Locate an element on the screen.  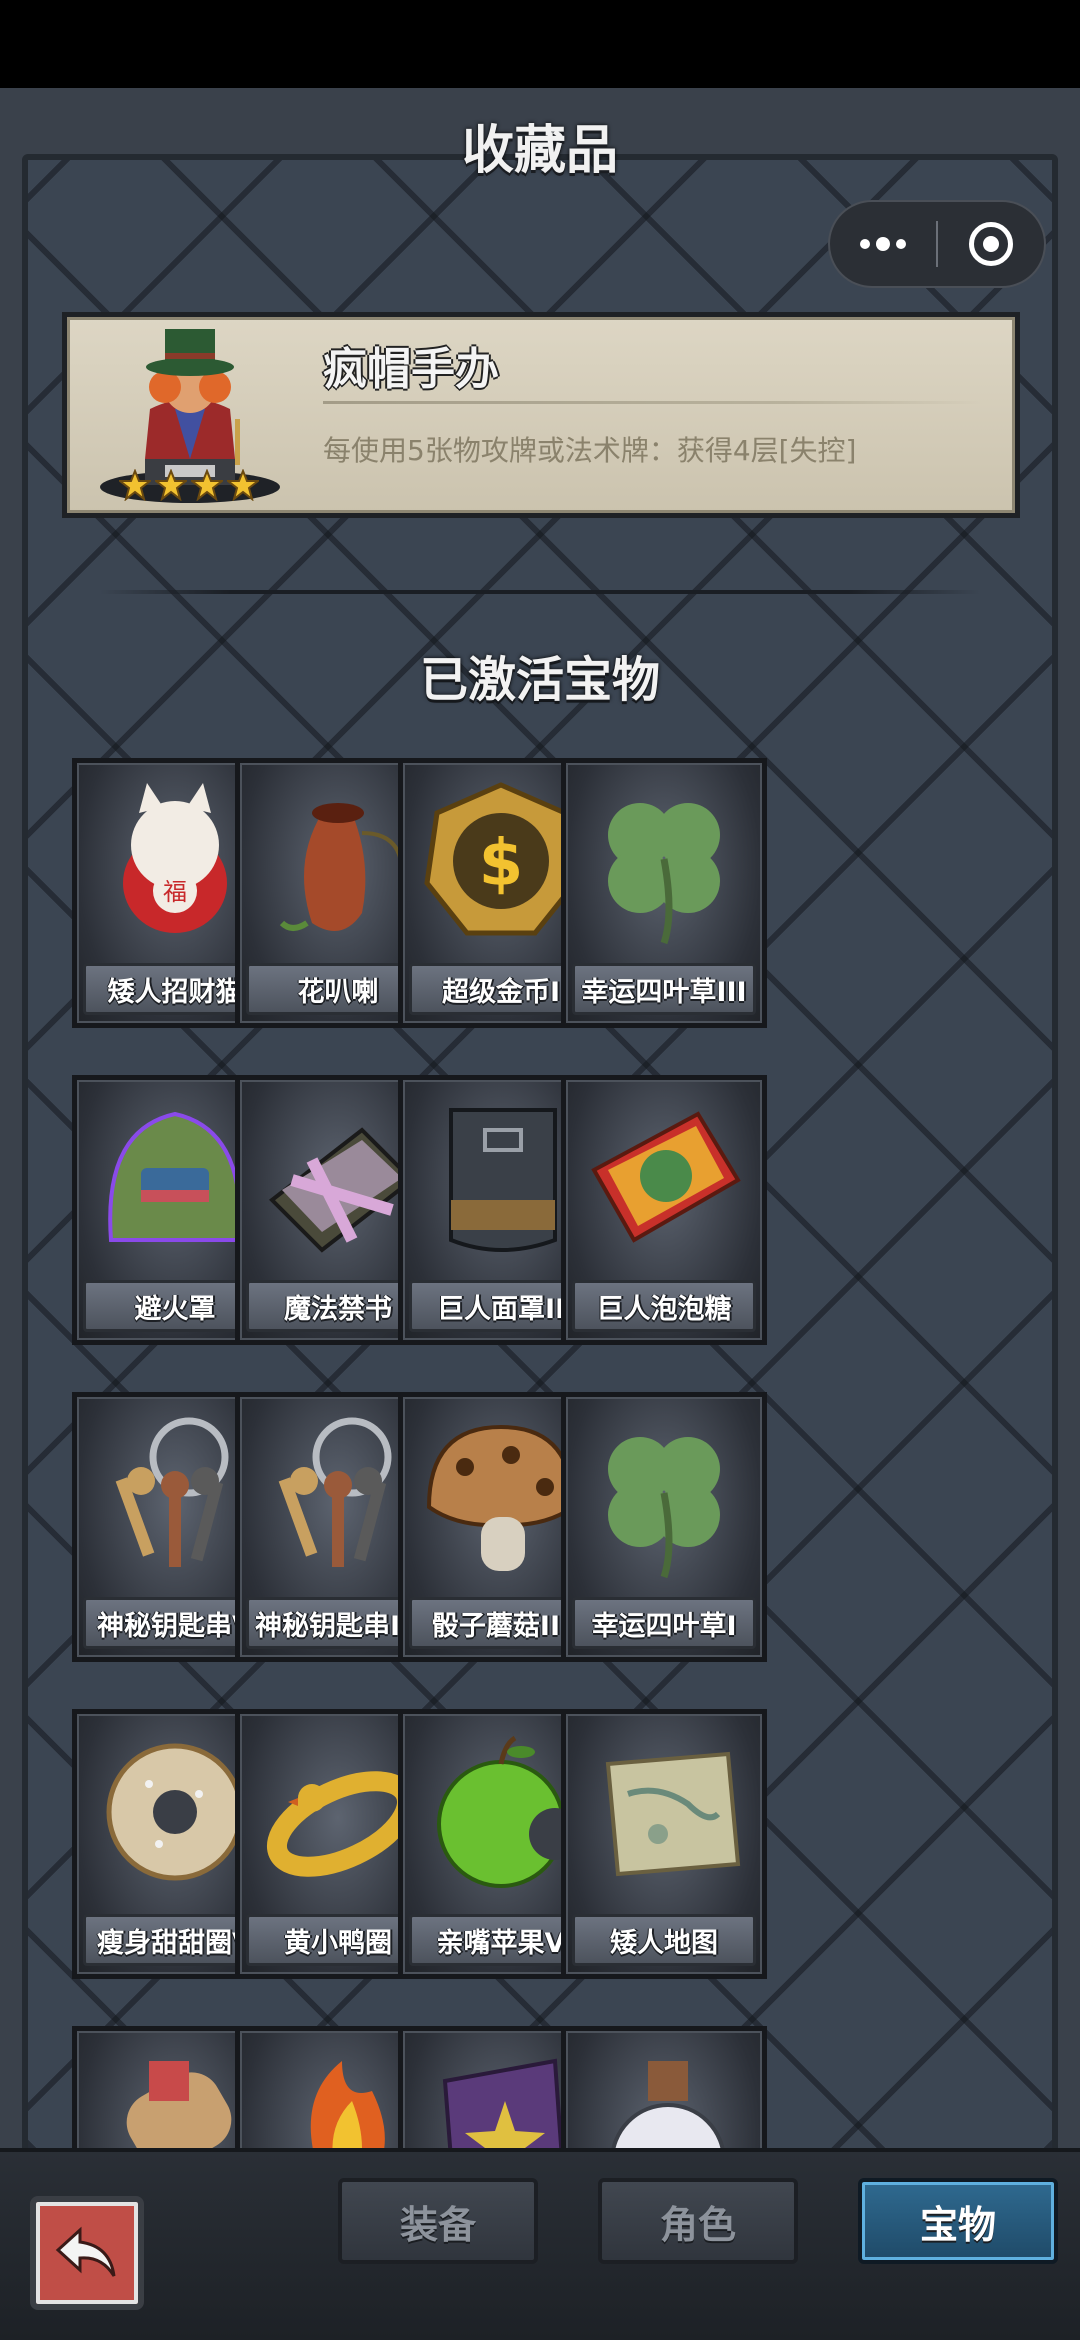
scroll-map-icon is located at coordinates (673, 1814).